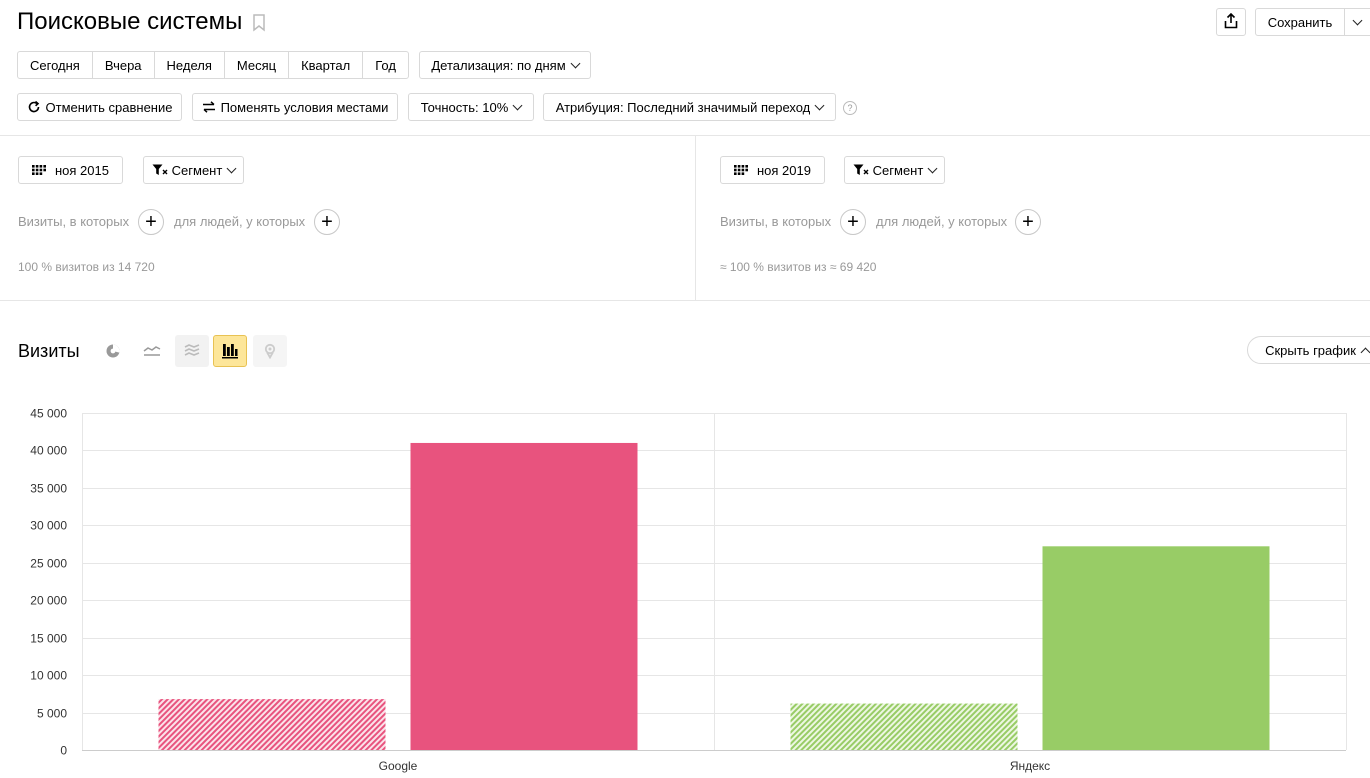 This screenshot has height=778, width=1370. I want to click on pie-chart-view-button, so click(113, 351).